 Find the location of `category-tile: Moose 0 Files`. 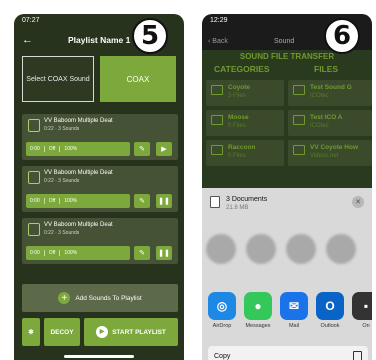

category-tile: Moose 0 Files is located at coordinates (245, 123).